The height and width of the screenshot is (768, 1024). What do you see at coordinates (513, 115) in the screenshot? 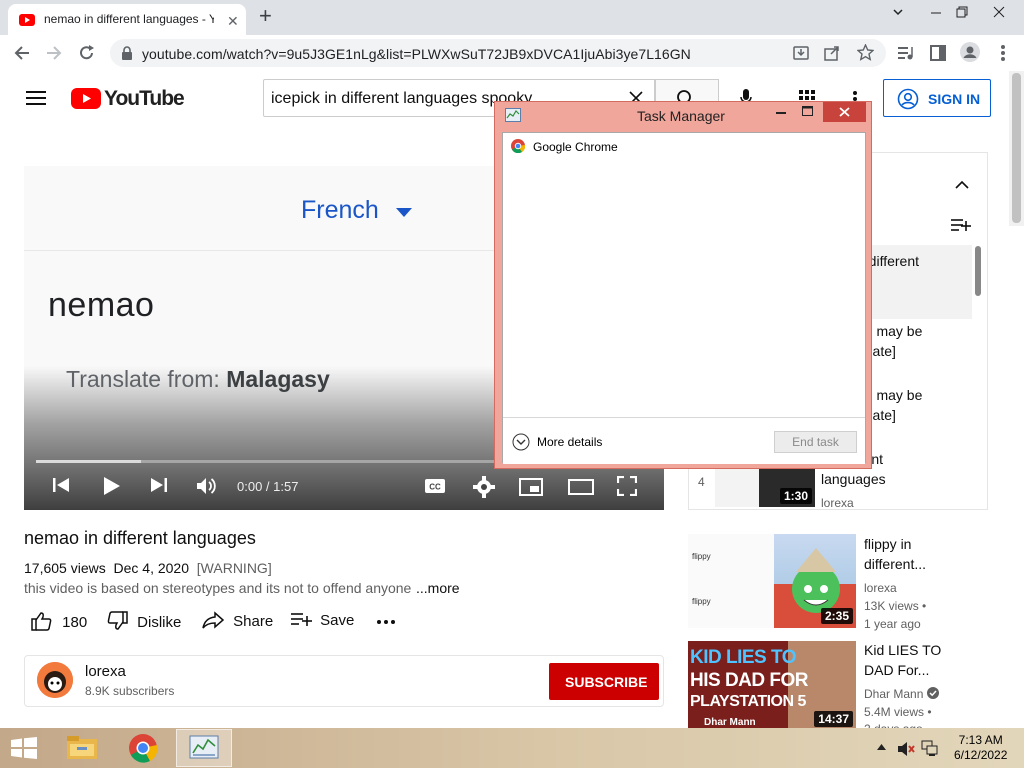
I see `task-manager-app-icon` at bounding box center [513, 115].